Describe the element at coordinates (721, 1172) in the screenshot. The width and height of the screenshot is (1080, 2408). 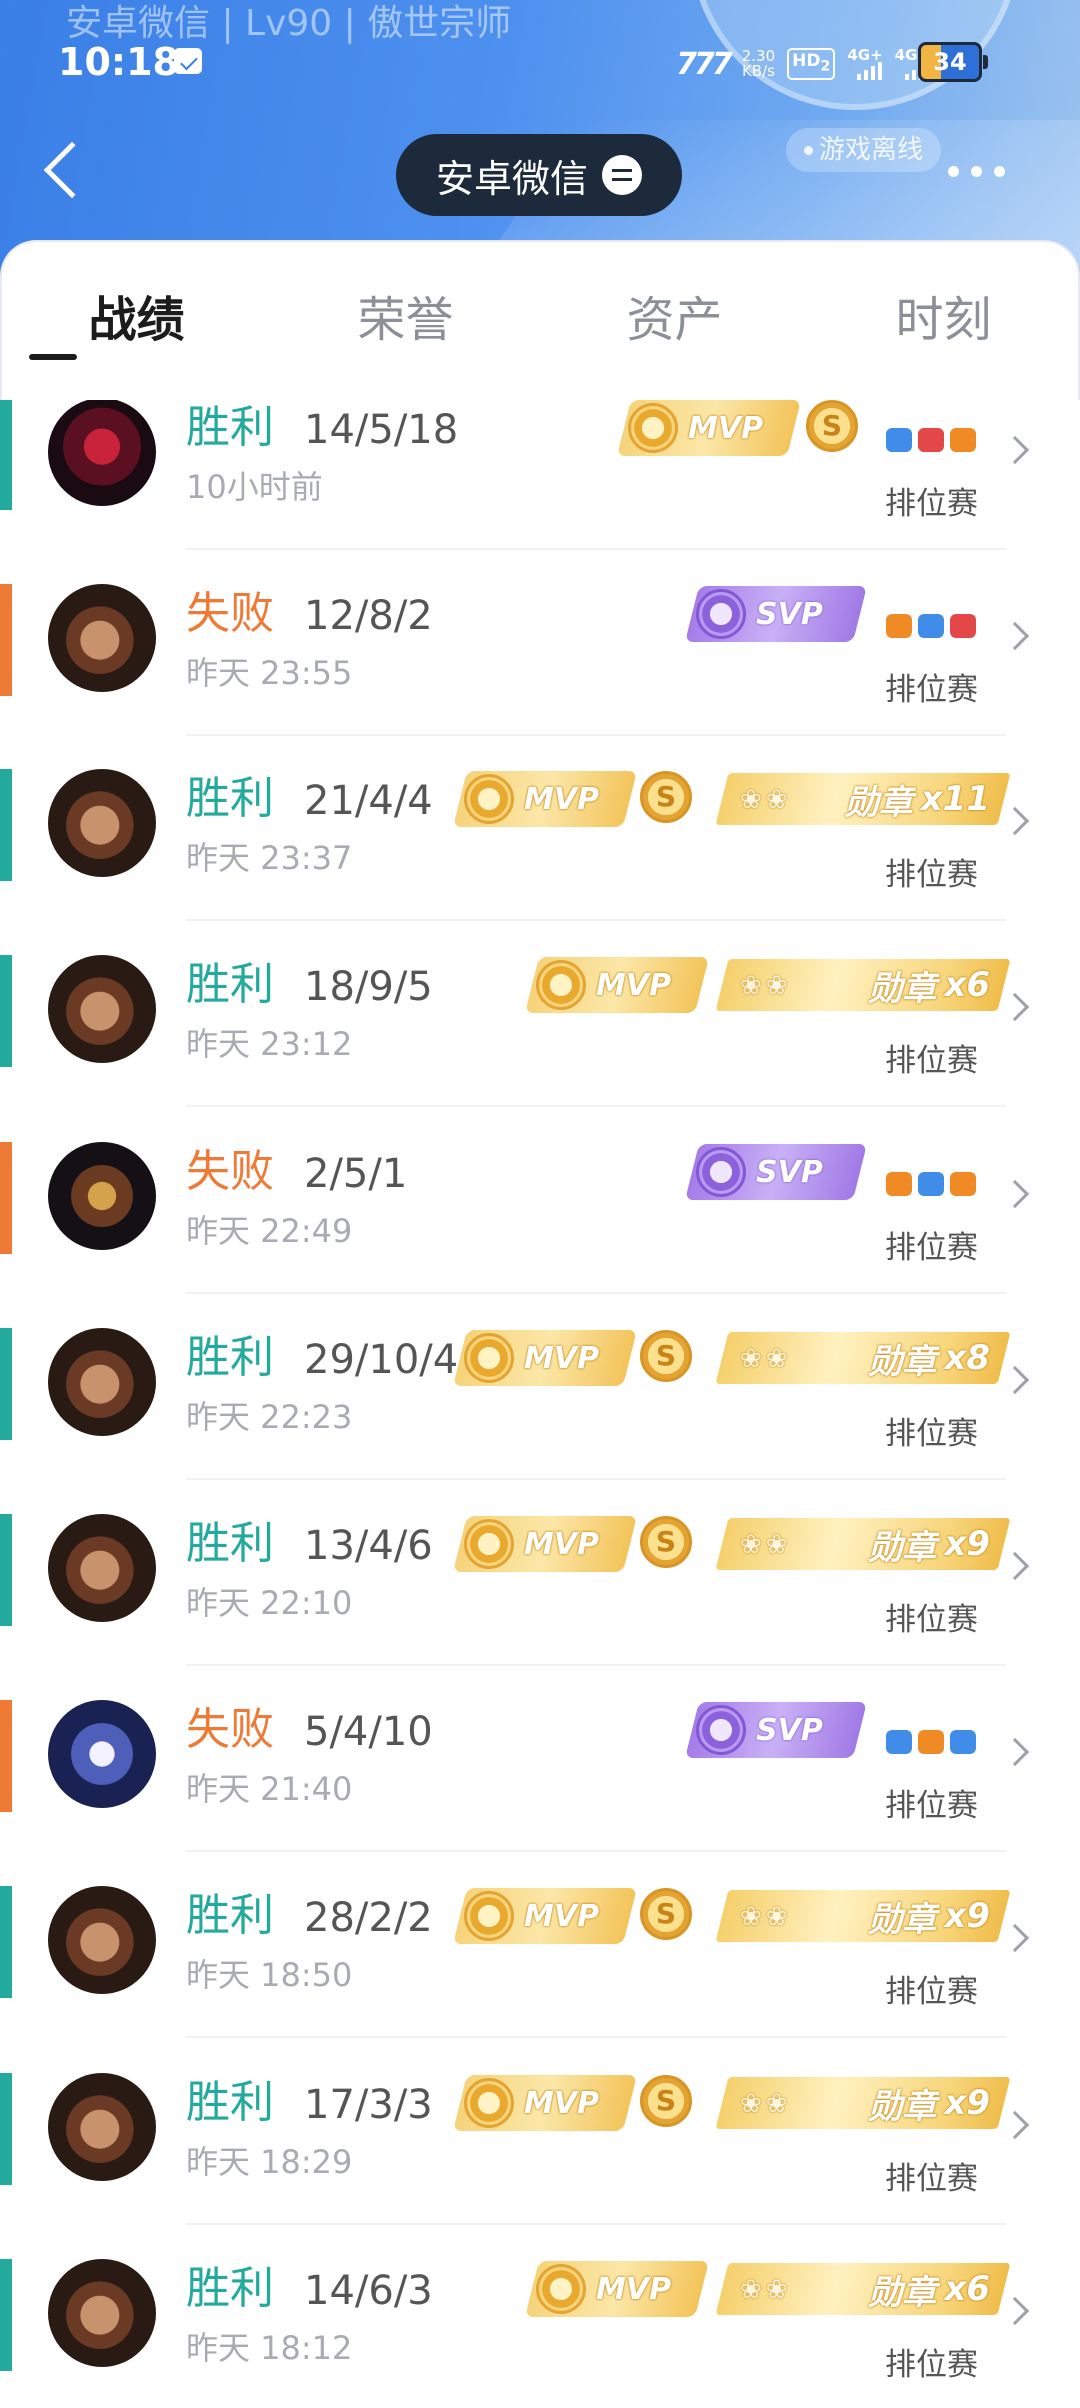
I see `svp-medal-icon` at that location.